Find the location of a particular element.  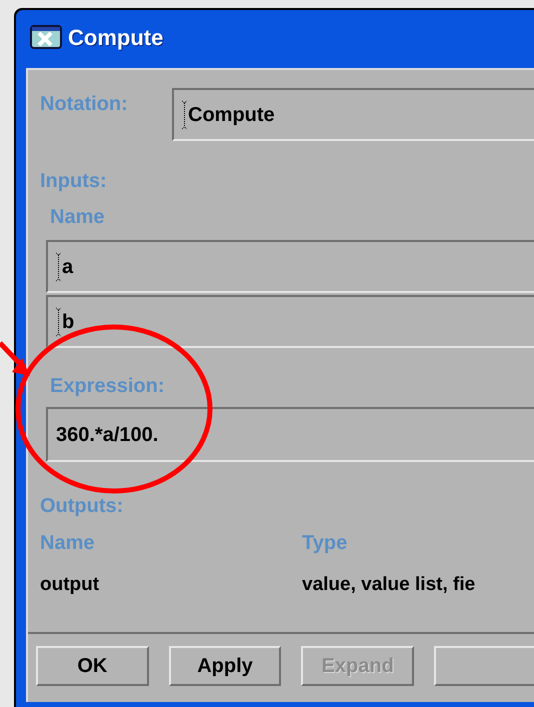

notation-label: Notation: is located at coordinates (84, 103).